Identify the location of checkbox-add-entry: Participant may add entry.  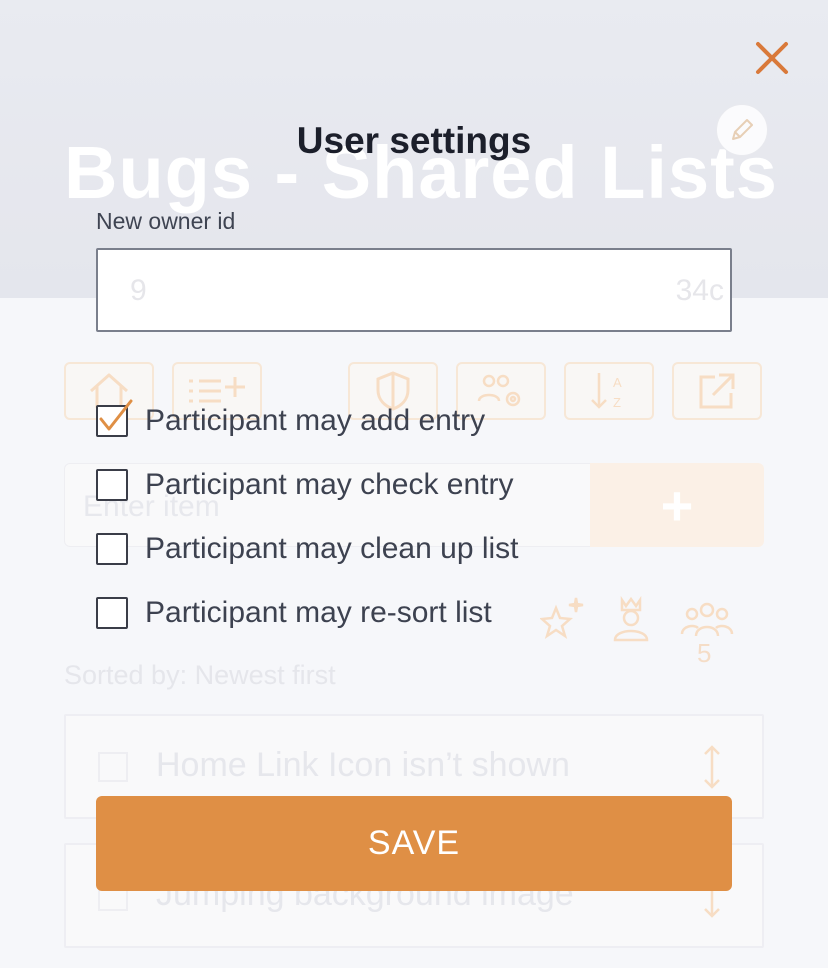
(291, 420).